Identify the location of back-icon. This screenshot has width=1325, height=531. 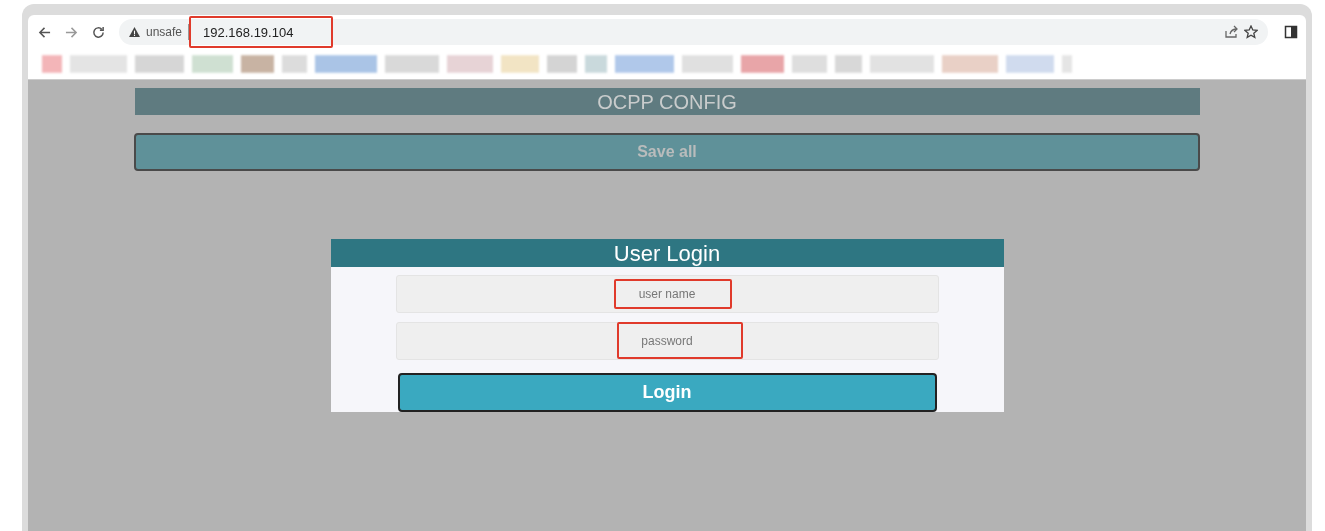
(44, 32).